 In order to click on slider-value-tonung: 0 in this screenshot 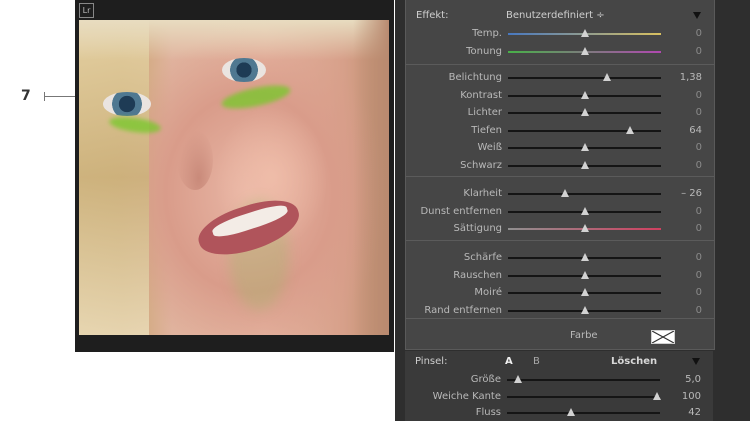, I will do `click(698, 51)`.